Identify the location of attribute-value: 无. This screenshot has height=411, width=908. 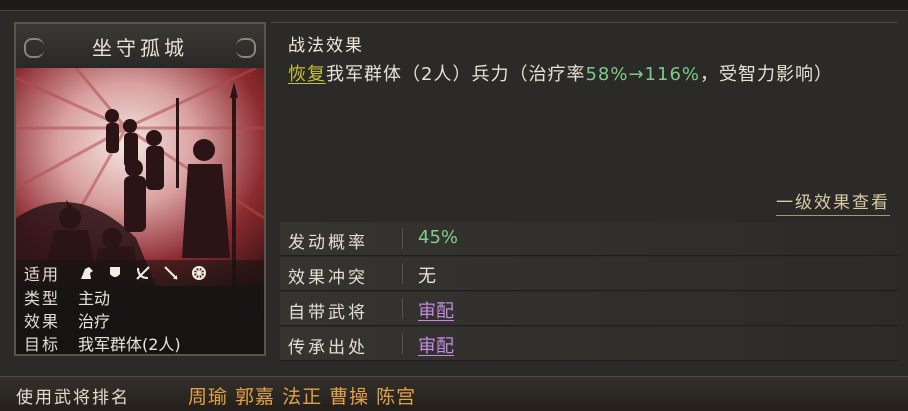
(427, 276).